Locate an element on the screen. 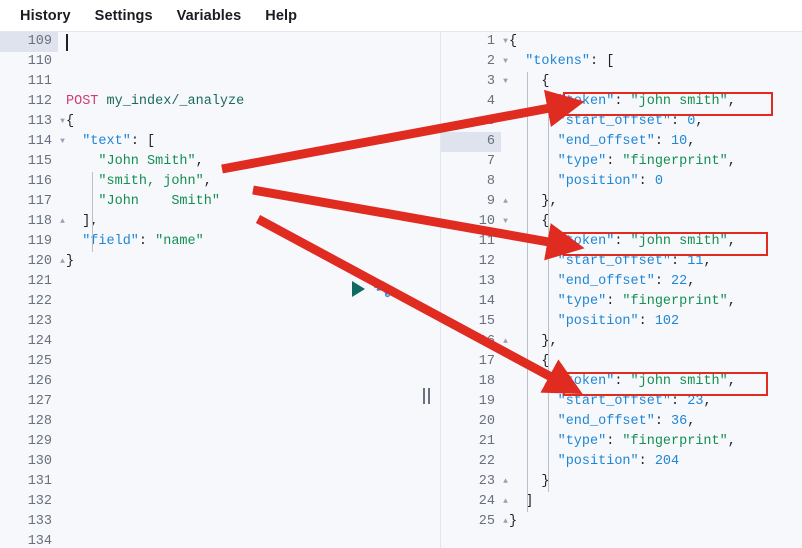 The image size is (802, 548). menu-item-help: Help is located at coordinates (281, 16).